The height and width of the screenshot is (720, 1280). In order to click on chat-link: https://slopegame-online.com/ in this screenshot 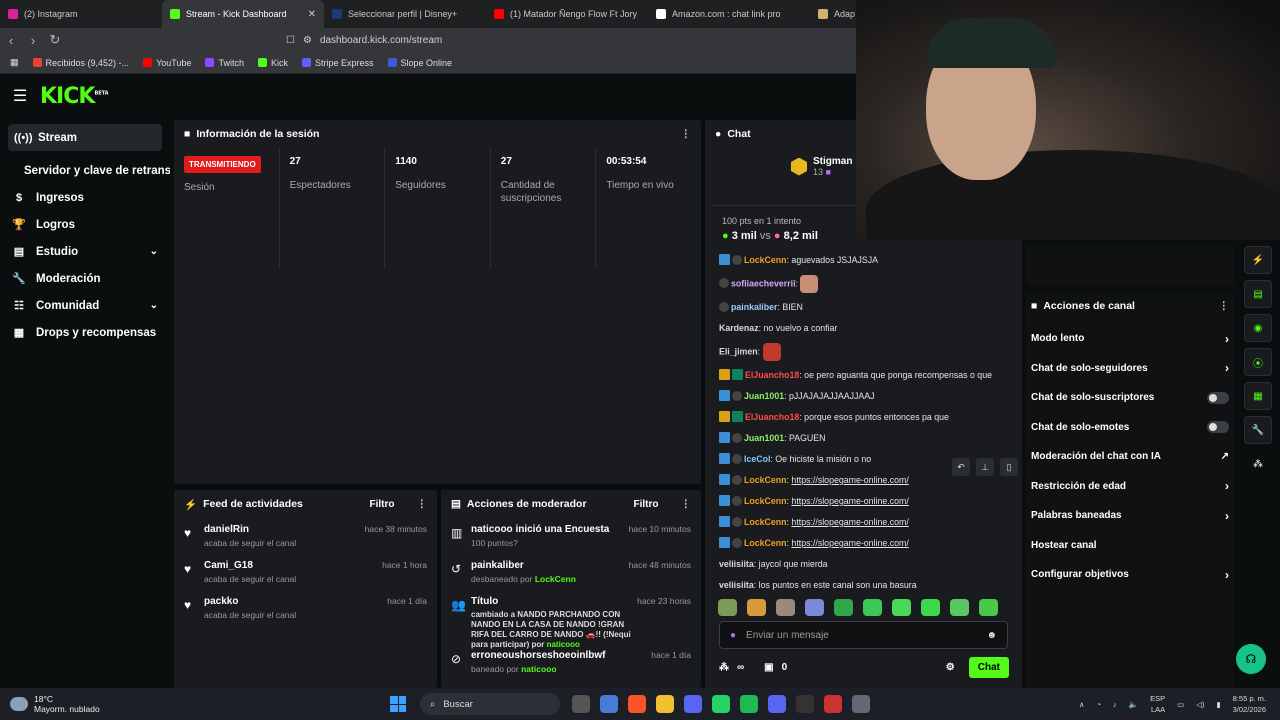, I will do `click(849, 501)`.